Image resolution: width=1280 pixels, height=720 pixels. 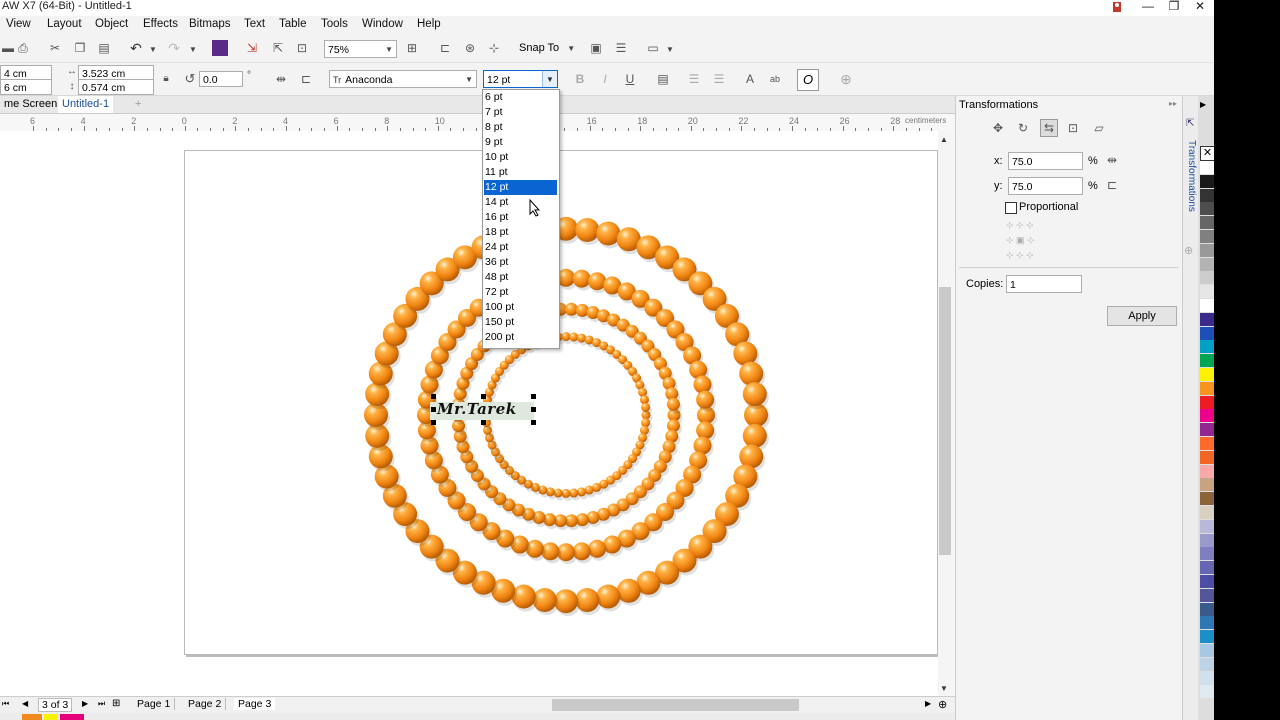 I want to click on font-size-option: 14 pt, so click(x=520, y=202).